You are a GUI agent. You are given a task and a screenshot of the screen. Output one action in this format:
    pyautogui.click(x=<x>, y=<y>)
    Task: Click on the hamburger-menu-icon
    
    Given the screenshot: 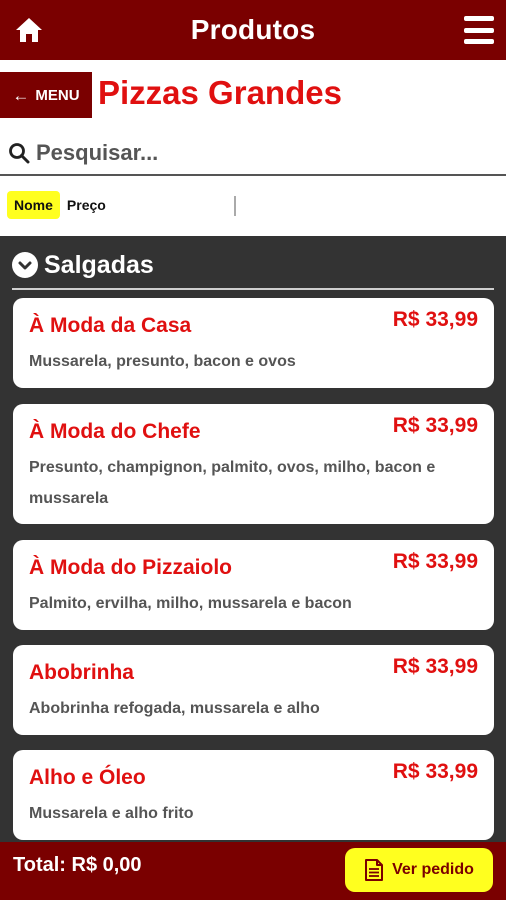 What is the action you would take?
    pyautogui.click(x=479, y=18)
    